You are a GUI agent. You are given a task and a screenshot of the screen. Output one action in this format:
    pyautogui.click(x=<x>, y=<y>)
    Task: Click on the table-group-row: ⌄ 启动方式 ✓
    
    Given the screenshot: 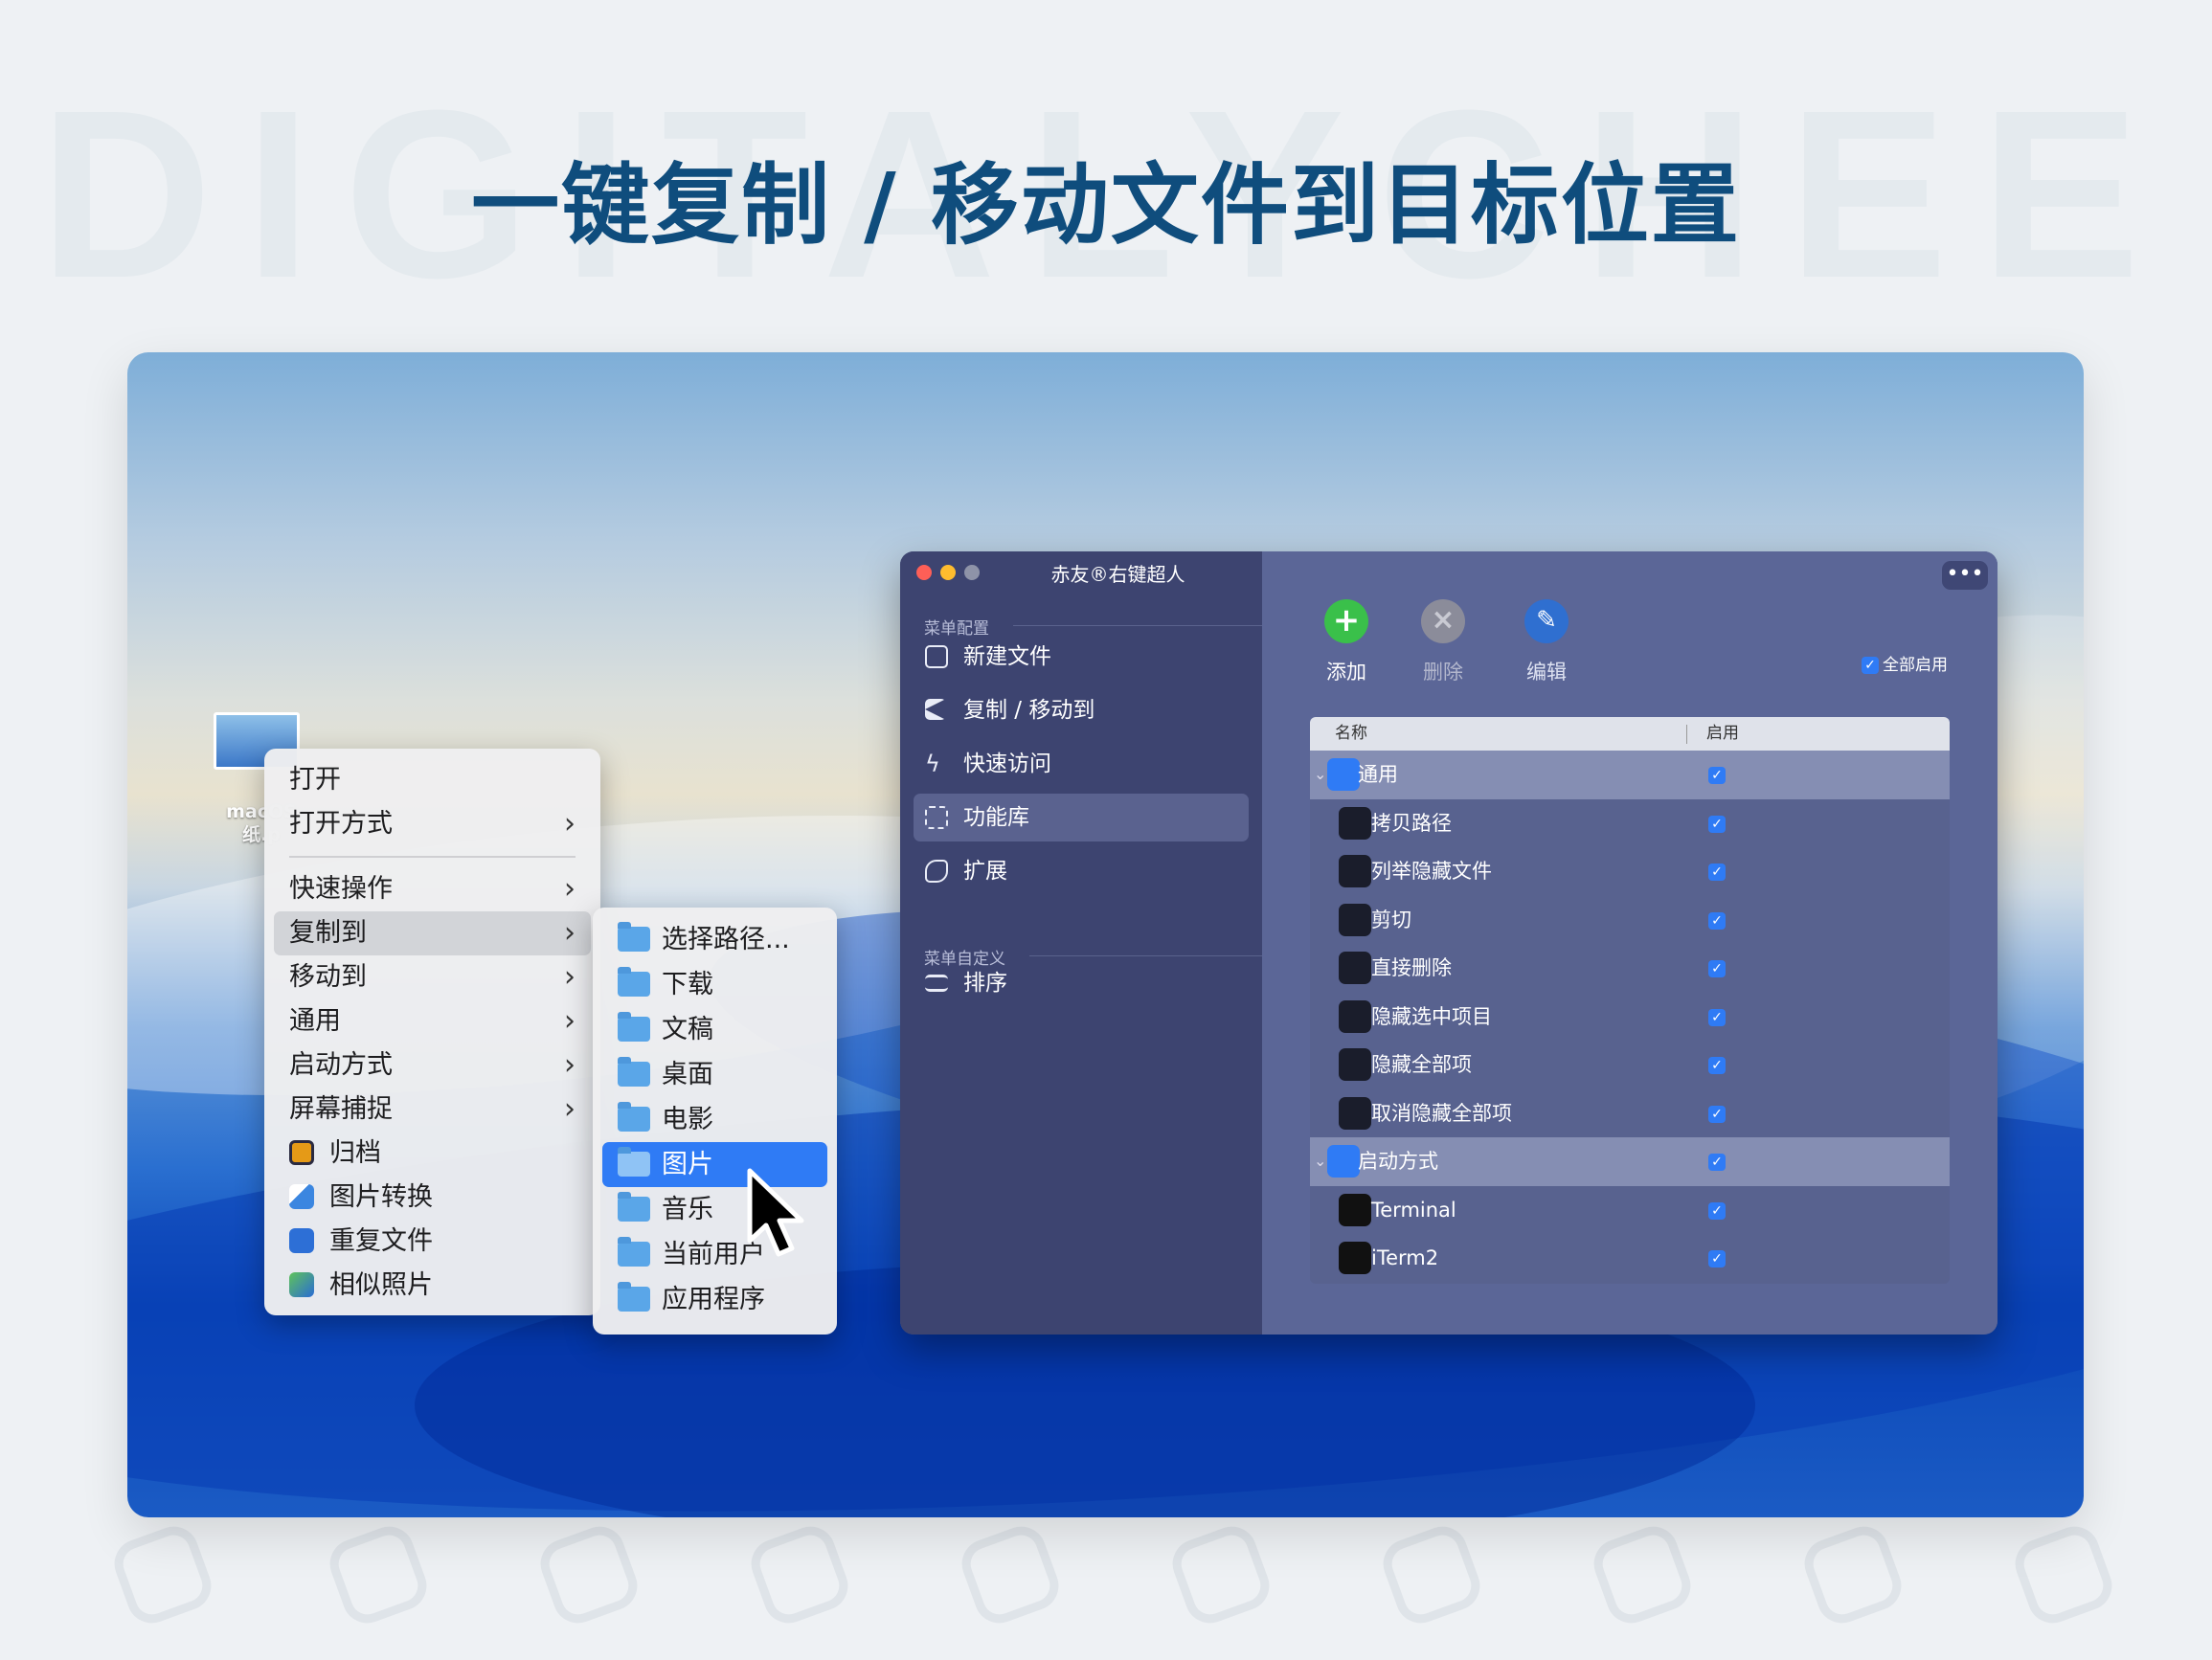 What is the action you would take?
    pyautogui.click(x=1630, y=1161)
    